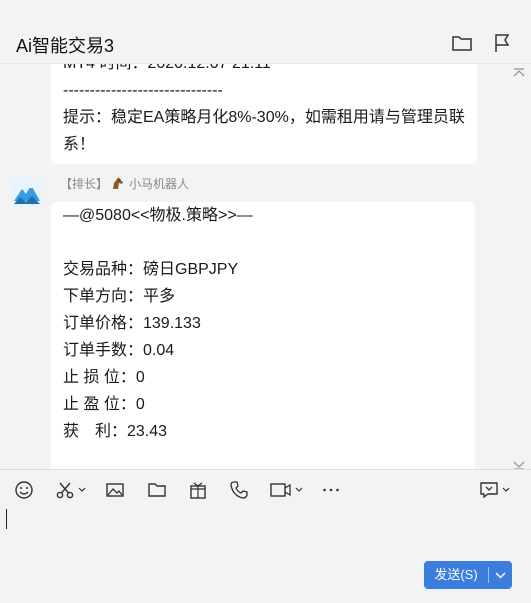  I want to click on message-line: MT4 时间：2020.12.07 21:11, so click(264, 70).